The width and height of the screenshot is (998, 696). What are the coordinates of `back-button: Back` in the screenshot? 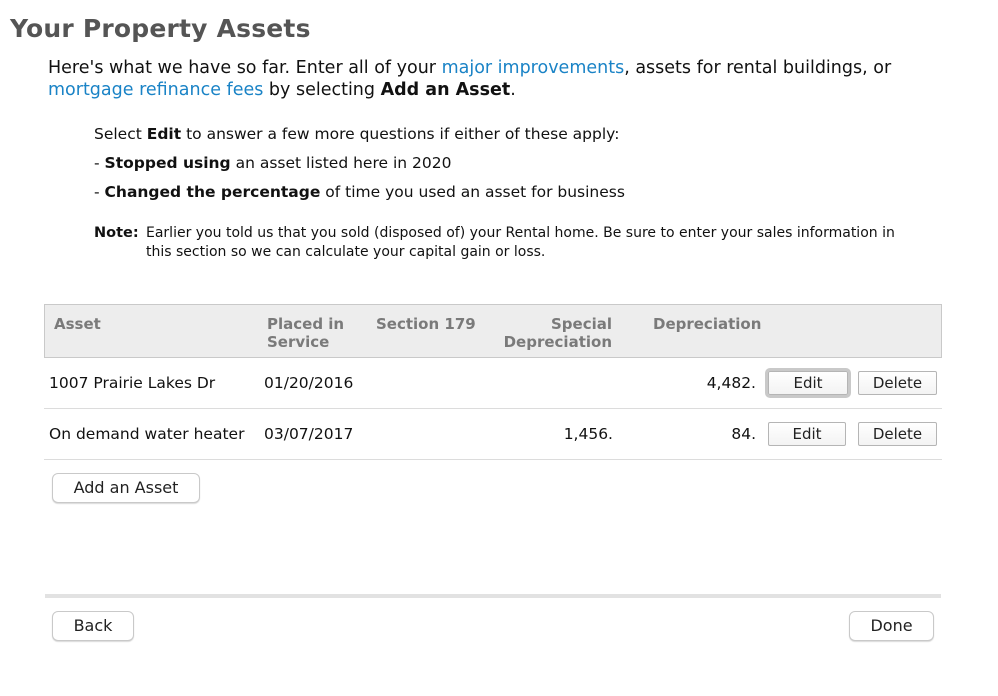 It's located at (93, 626).